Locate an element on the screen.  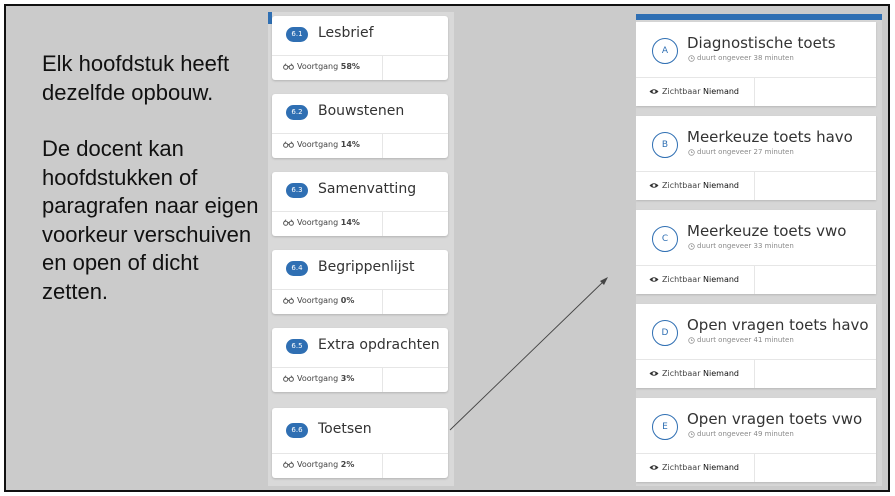
progress-value: 58% is located at coordinates (350, 66).